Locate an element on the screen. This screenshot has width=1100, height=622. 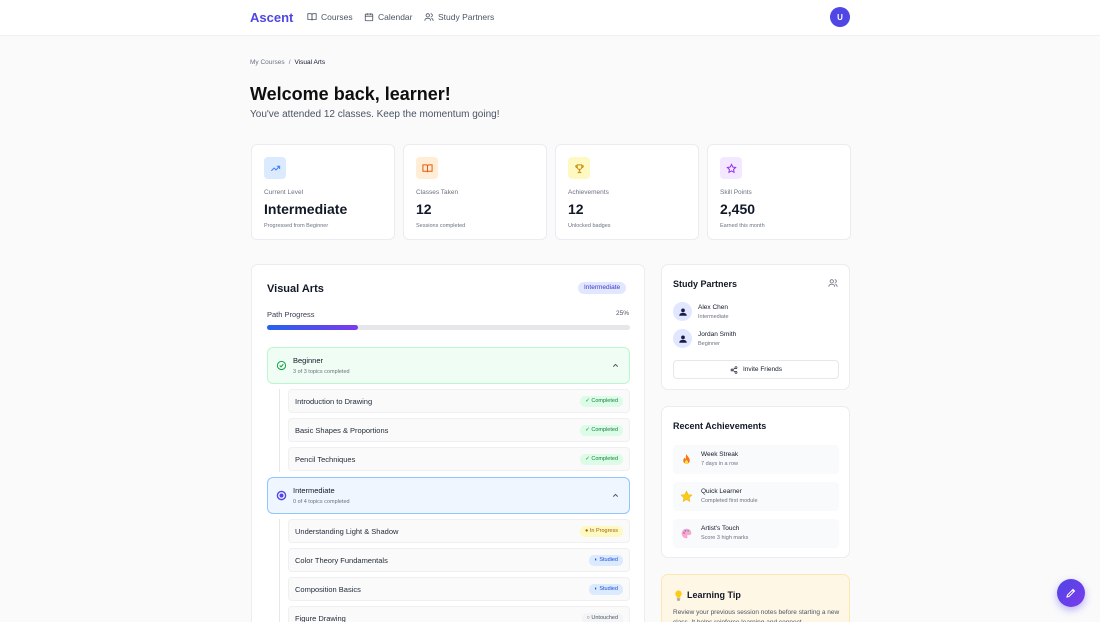
lightbulb-icon is located at coordinates (678, 595).